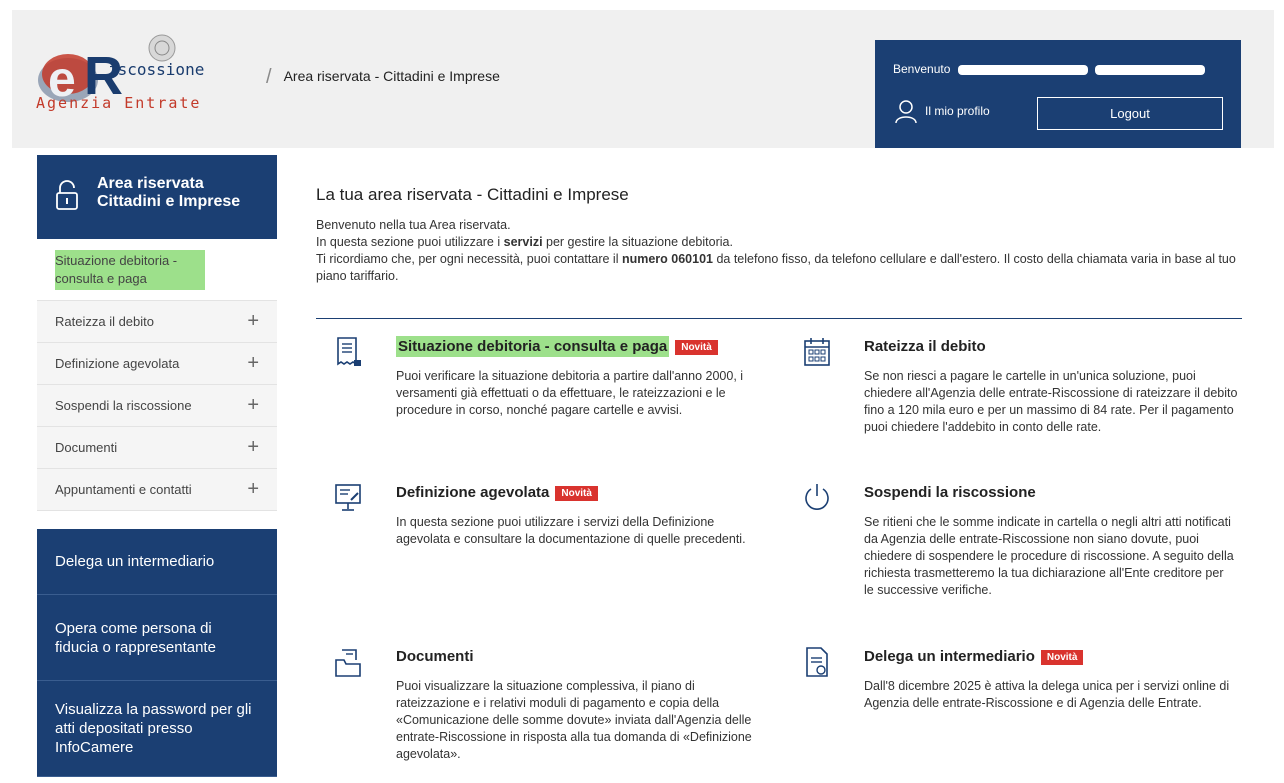 This screenshot has height=783, width=1284. Describe the element at coordinates (349, 351) in the screenshot. I see `receipt-icon` at that location.